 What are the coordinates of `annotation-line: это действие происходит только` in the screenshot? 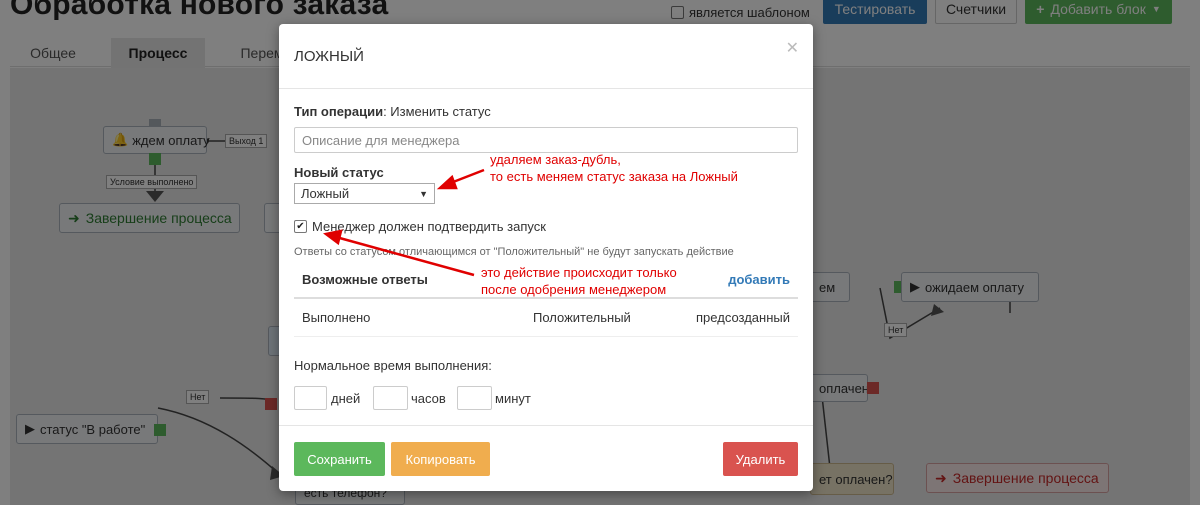 It's located at (579, 272).